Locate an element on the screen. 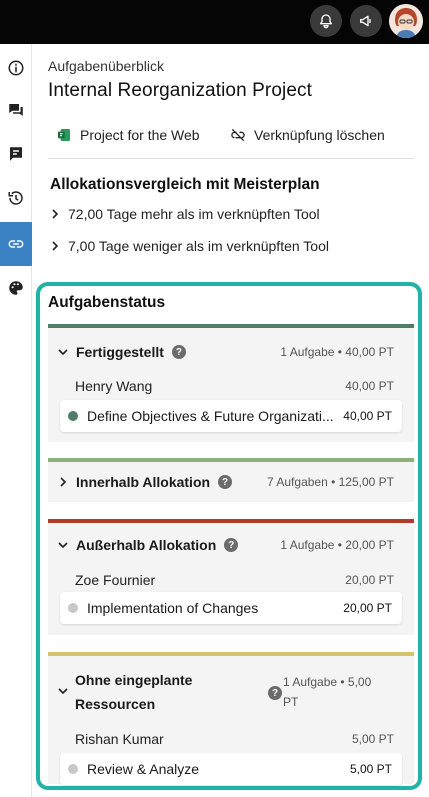 Image resolution: width=429 pixels, height=797 pixels. status-group-meta: 7 Aufgaben • 125,00 PT is located at coordinates (330, 482).